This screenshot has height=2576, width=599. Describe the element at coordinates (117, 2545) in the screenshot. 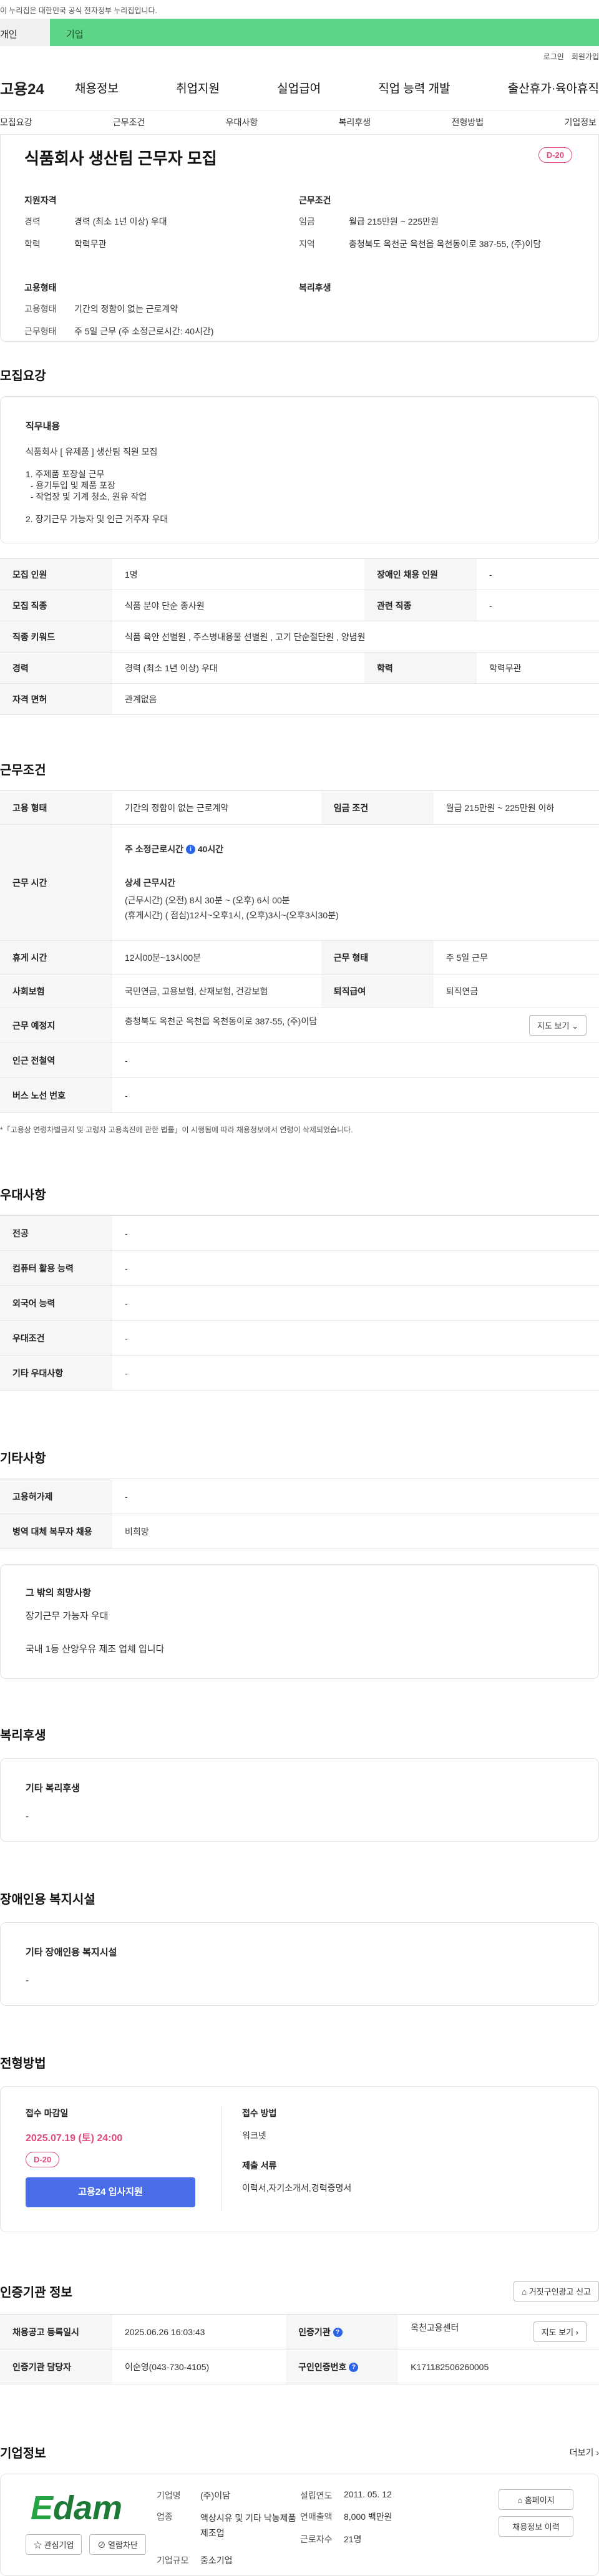

I see `block-view-button: ⊘ 열람차단` at that location.